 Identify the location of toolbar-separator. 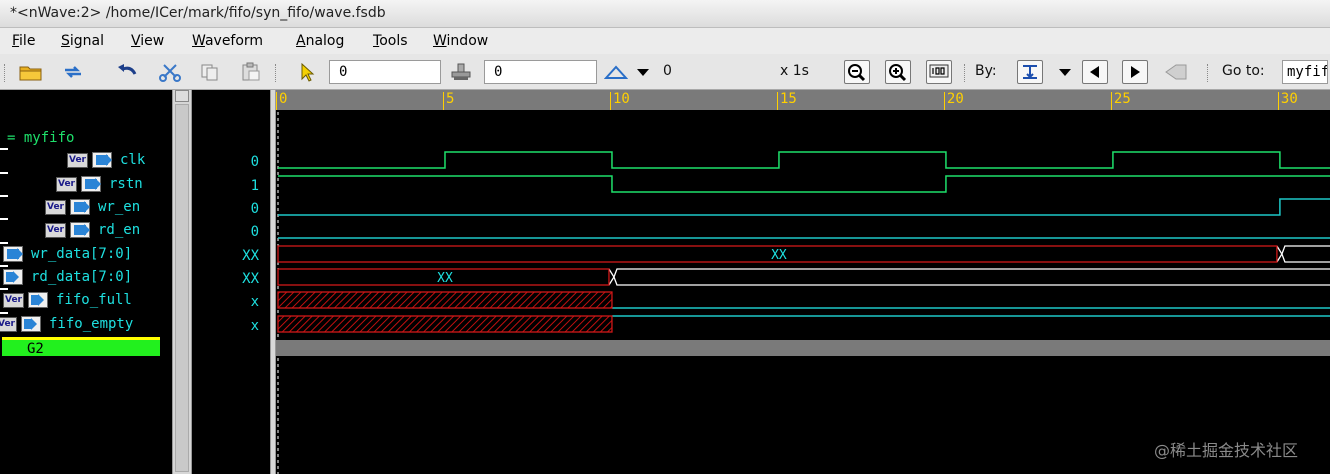
(276, 73).